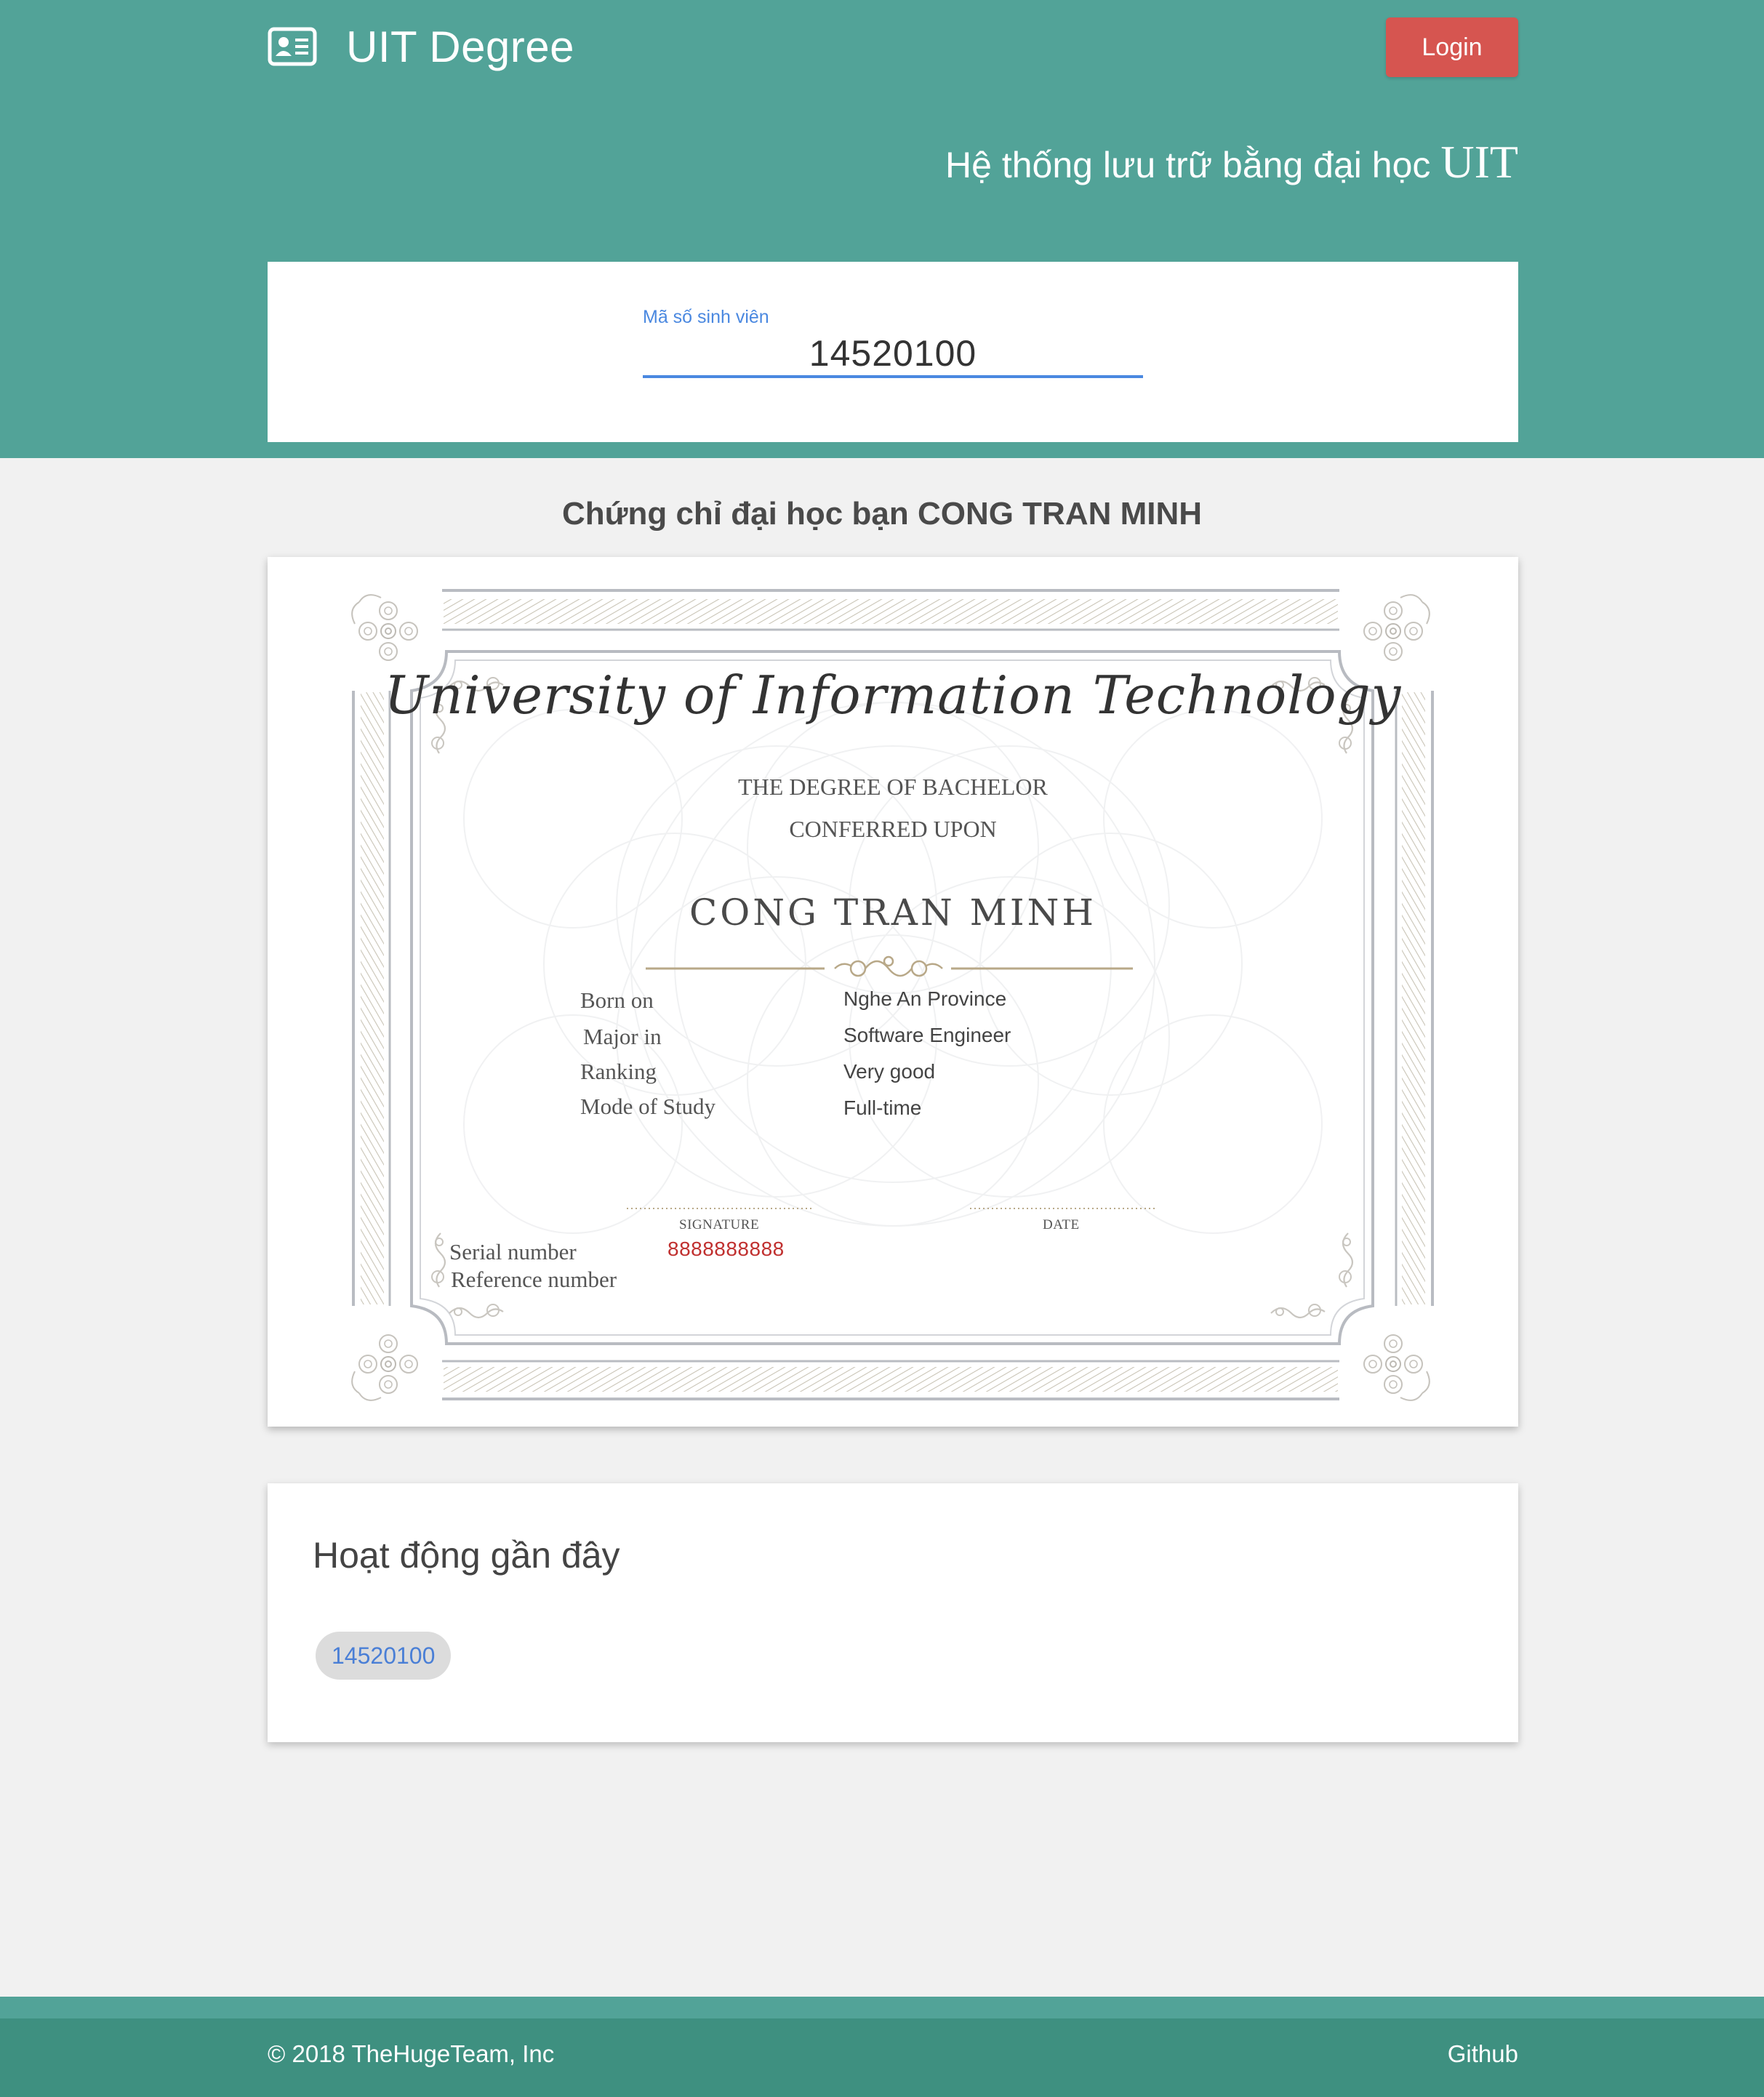 Image resolution: width=1764 pixels, height=2097 pixels. Describe the element at coordinates (622, 1036) in the screenshot. I see `field-label-major: Major in` at that location.